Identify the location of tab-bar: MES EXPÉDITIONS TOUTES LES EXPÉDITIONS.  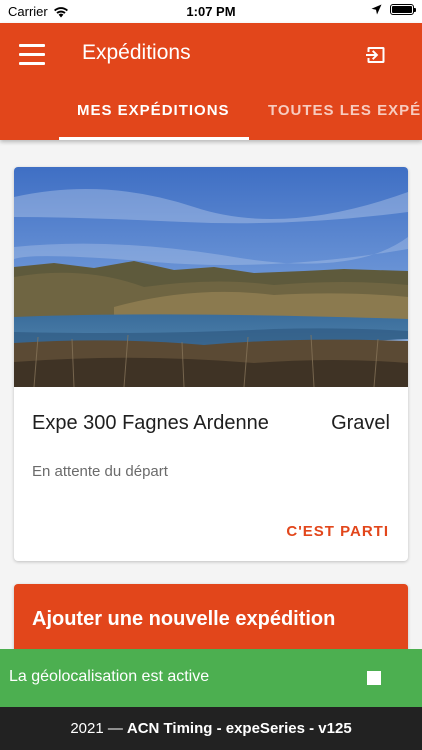
(211, 115).